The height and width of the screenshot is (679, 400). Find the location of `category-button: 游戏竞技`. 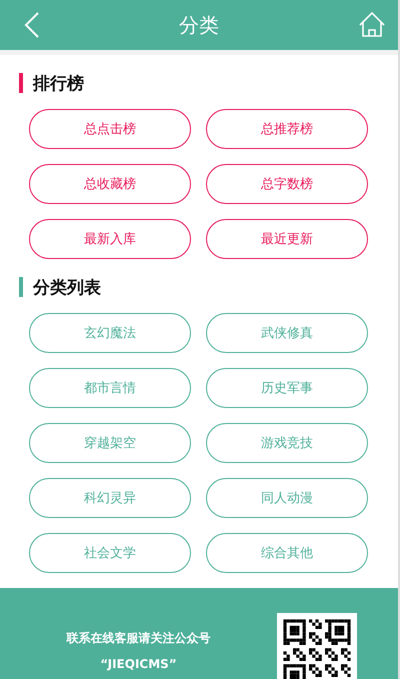

category-button: 游戏竞技 is located at coordinates (287, 443).